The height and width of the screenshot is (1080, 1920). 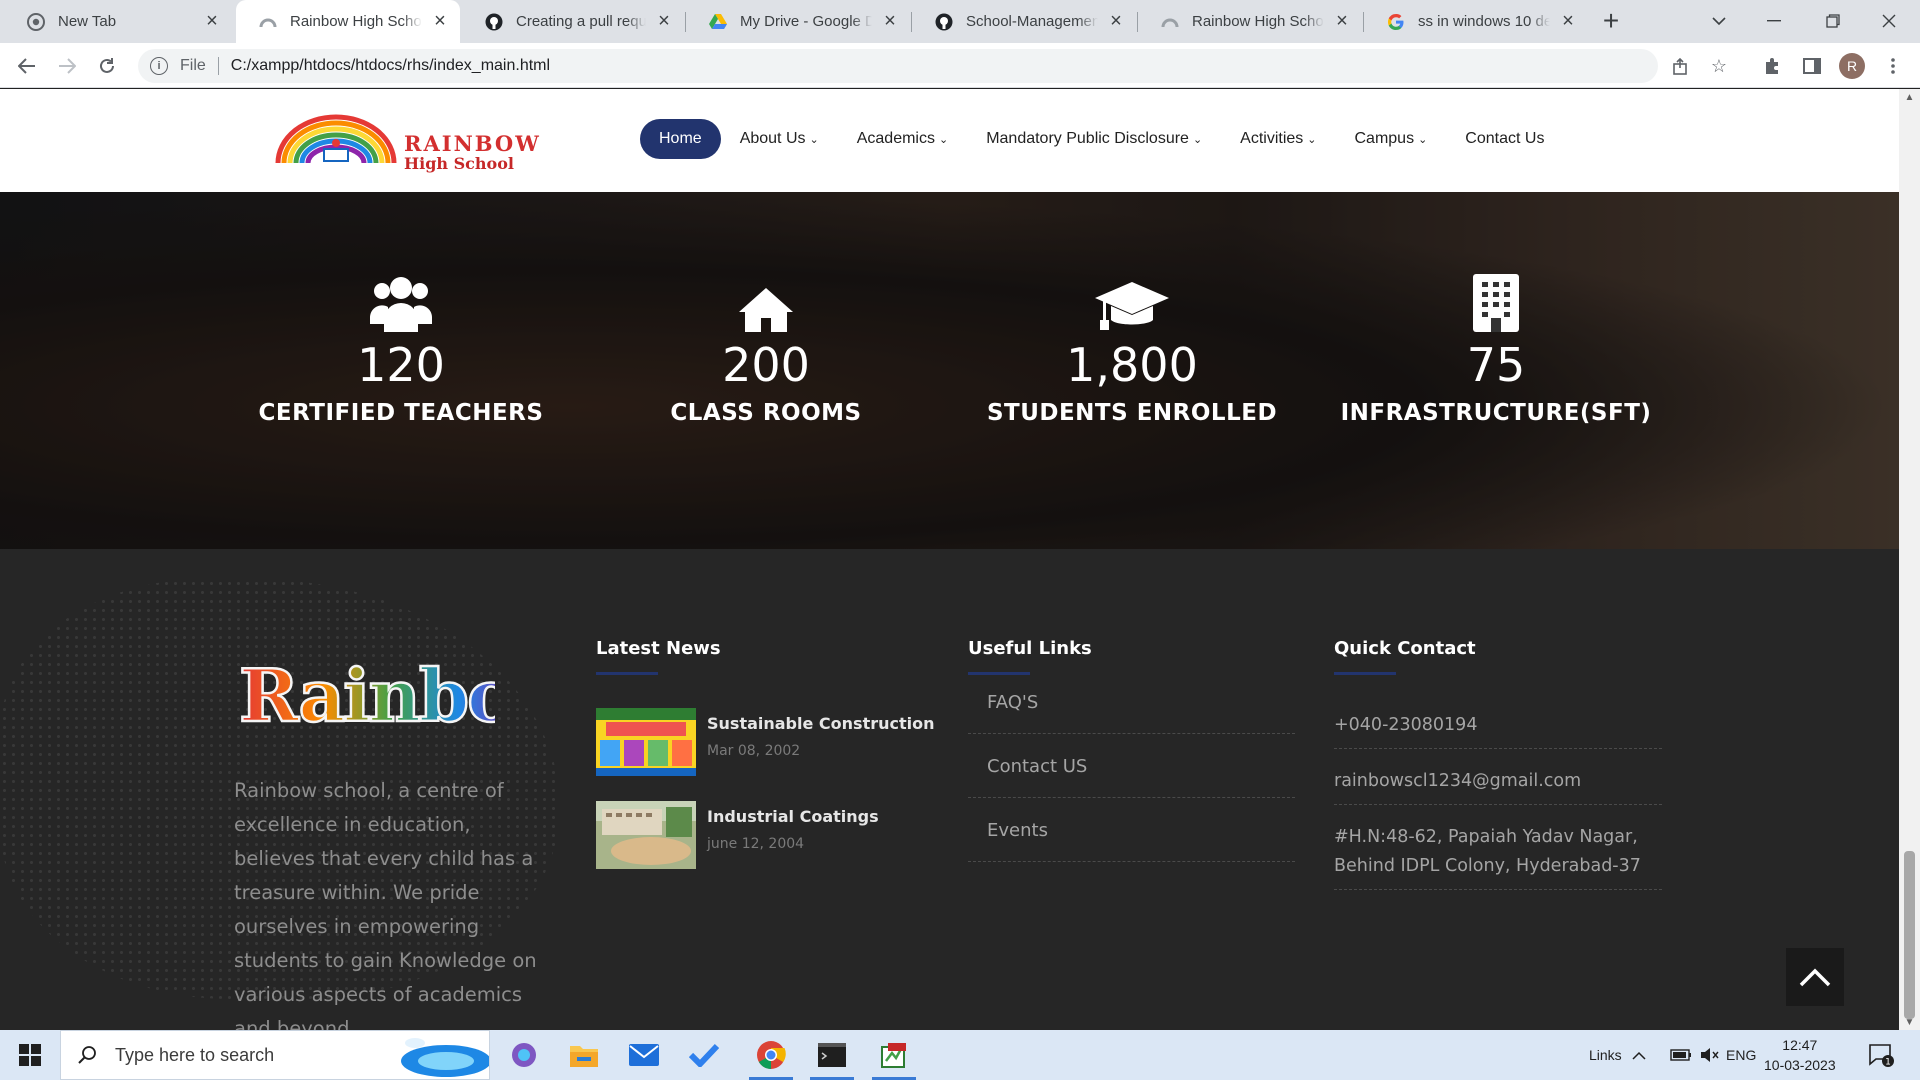 I want to click on scroll-to-top-button, so click(x=1815, y=977).